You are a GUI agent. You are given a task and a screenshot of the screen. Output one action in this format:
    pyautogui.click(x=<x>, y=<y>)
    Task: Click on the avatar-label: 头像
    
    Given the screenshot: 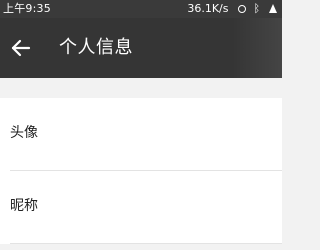 What is the action you would take?
    pyautogui.click(x=24, y=133)
    